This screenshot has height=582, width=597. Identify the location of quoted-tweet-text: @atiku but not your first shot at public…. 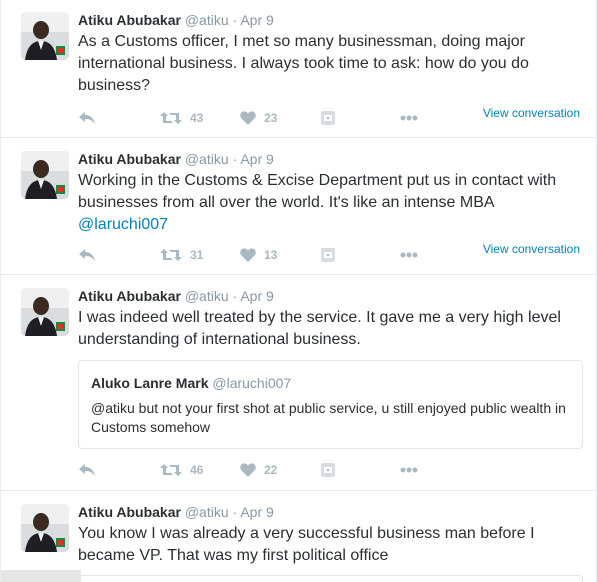
(328, 417).